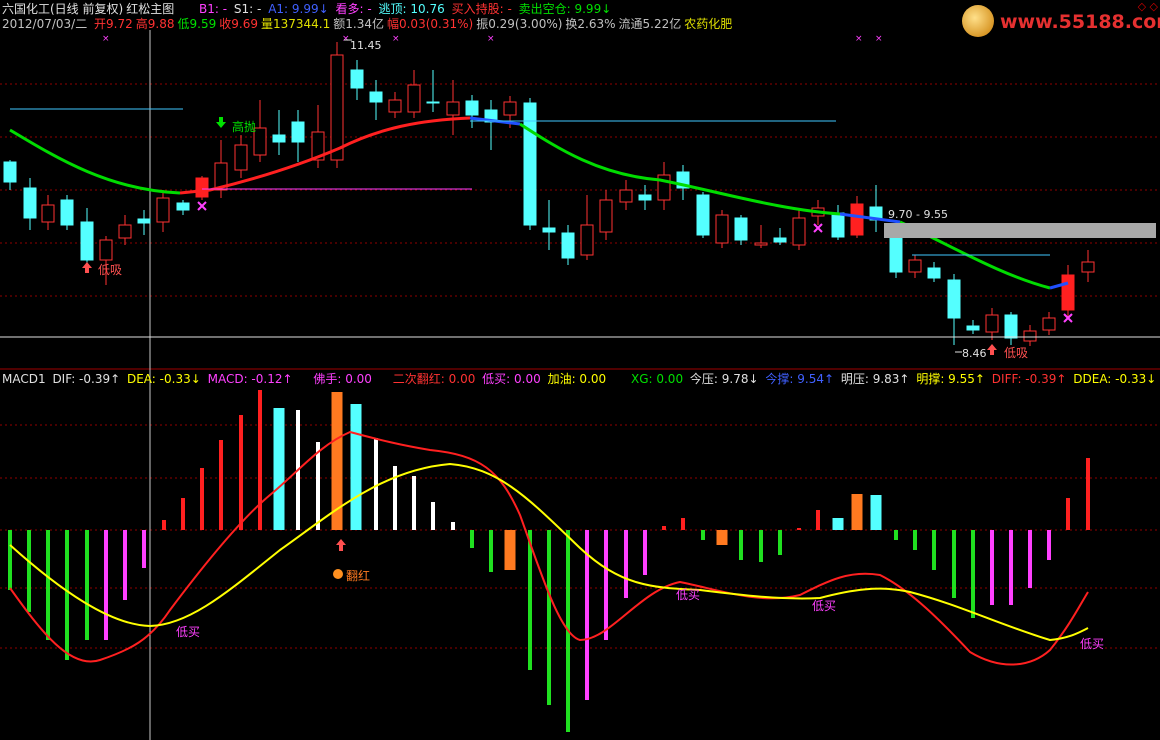 Image resolution: width=1160 pixels, height=740 pixels. I want to click on macd-mingya: 明压: 9.83↑, so click(875, 379).